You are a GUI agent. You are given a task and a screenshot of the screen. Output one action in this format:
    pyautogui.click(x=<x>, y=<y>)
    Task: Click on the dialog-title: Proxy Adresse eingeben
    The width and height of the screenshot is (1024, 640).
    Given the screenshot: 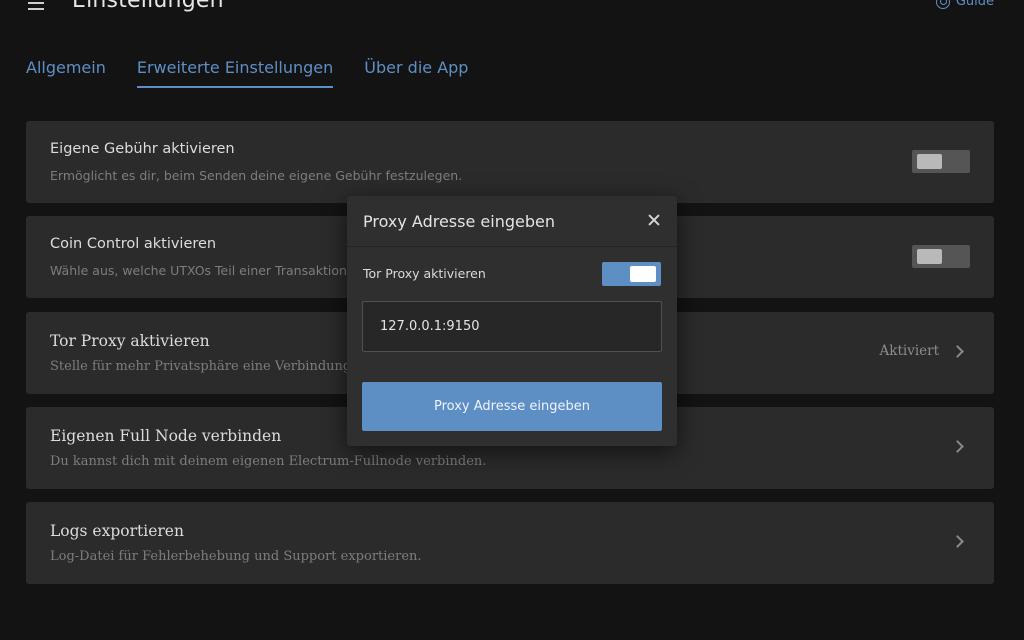 What is the action you would take?
    pyautogui.click(x=459, y=221)
    